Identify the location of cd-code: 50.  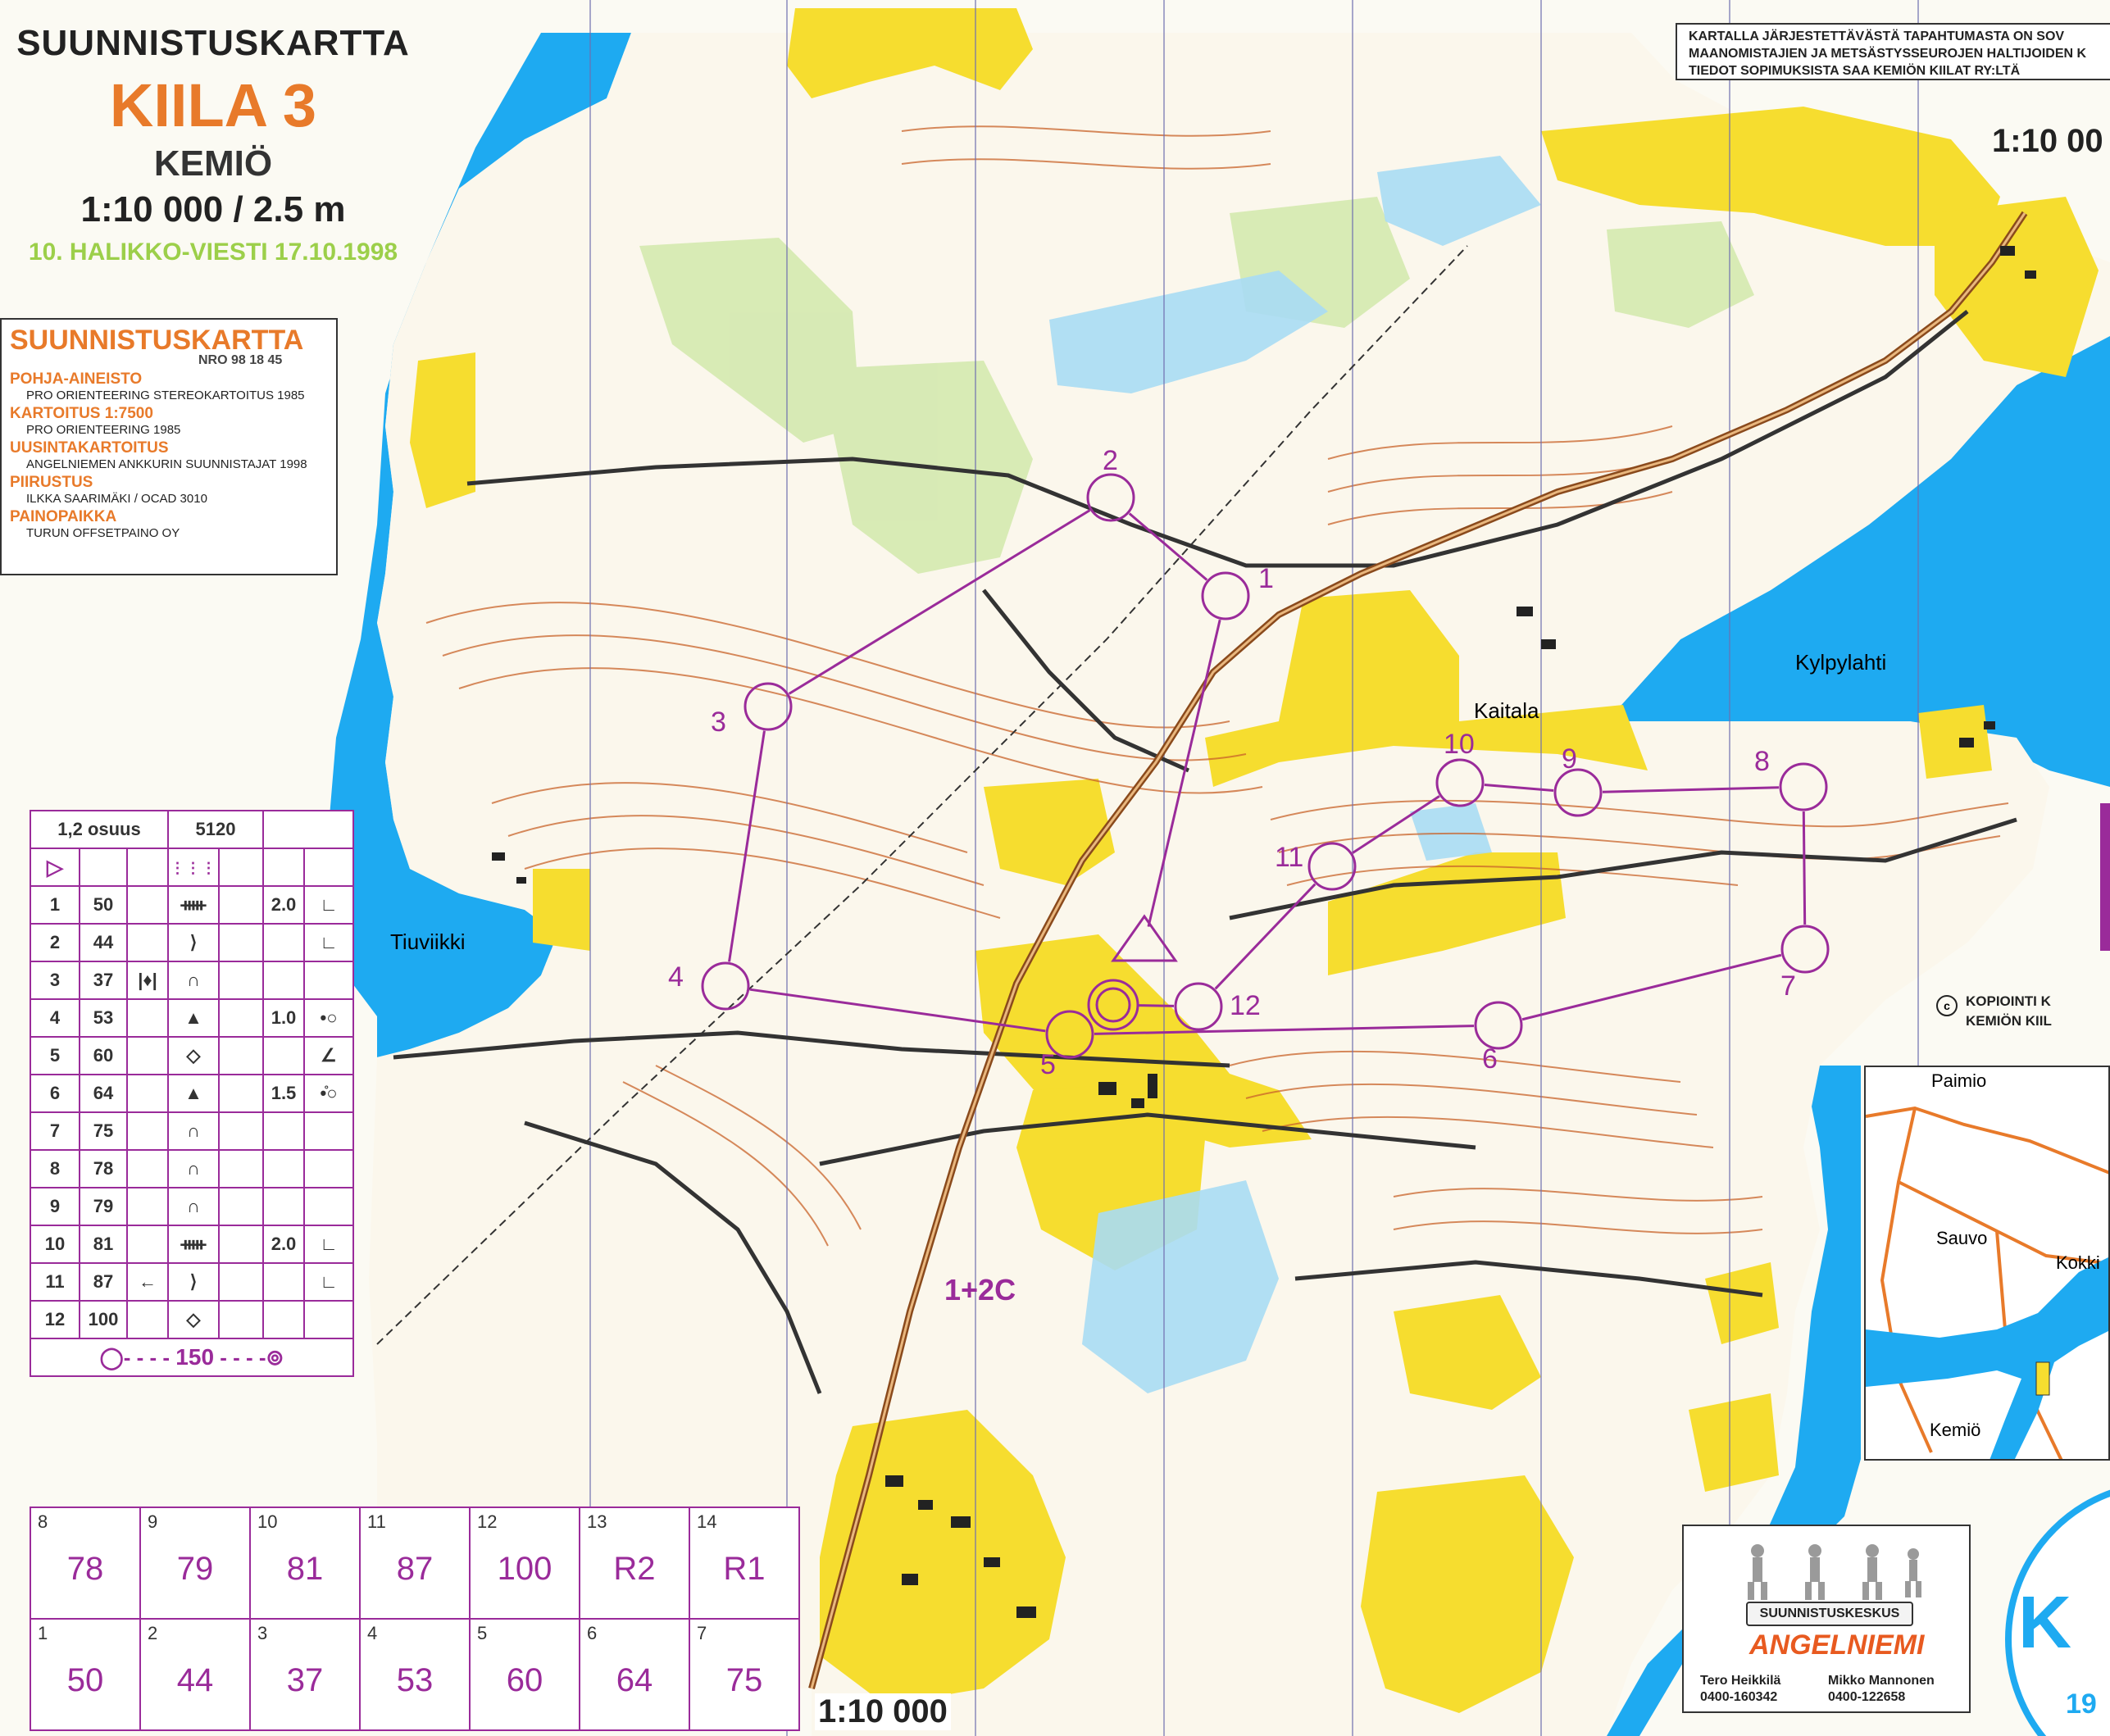
(104, 905).